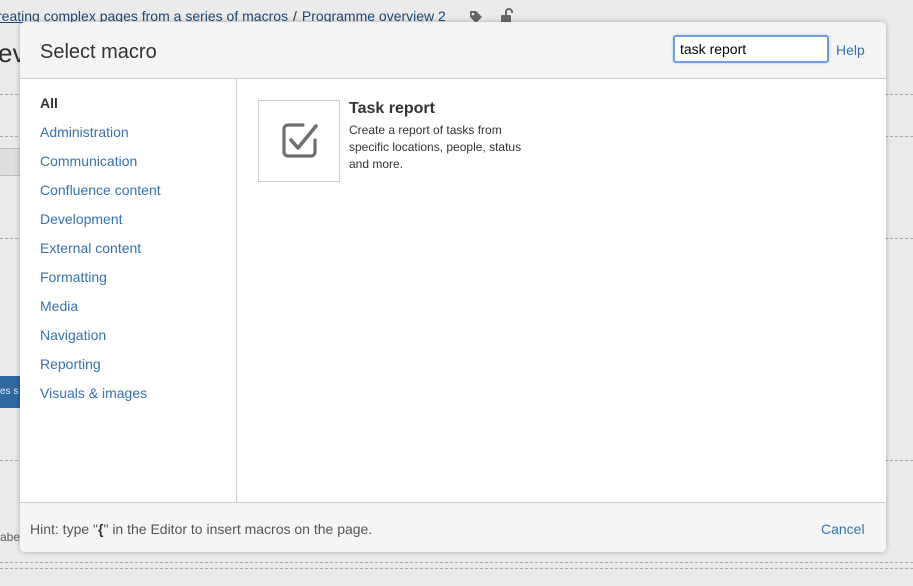 This screenshot has height=586, width=913. What do you see at coordinates (100, 225) in the screenshot?
I see `category-item-development: Development` at bounding box center [100, 225].